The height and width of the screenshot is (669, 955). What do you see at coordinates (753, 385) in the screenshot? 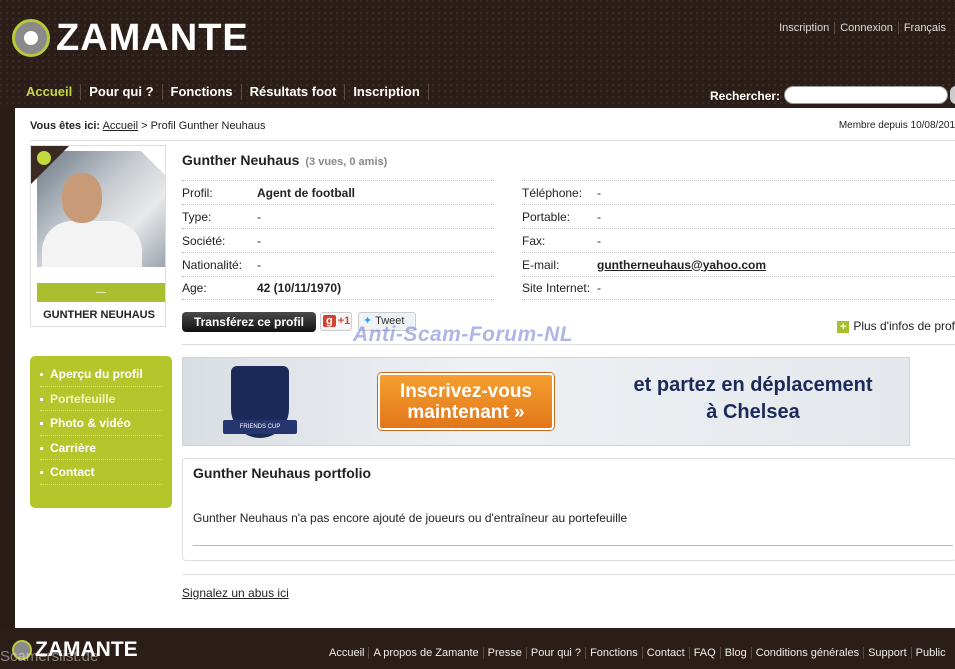
I see `tagline-line-1: et partez en déplacement` at bounding box center [753, 385].